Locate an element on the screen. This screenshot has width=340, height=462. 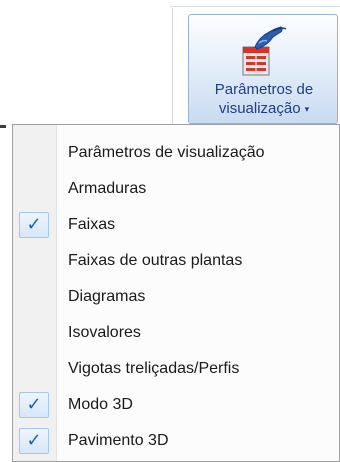
ribbon-top-border is located at coordinates (255, 6).